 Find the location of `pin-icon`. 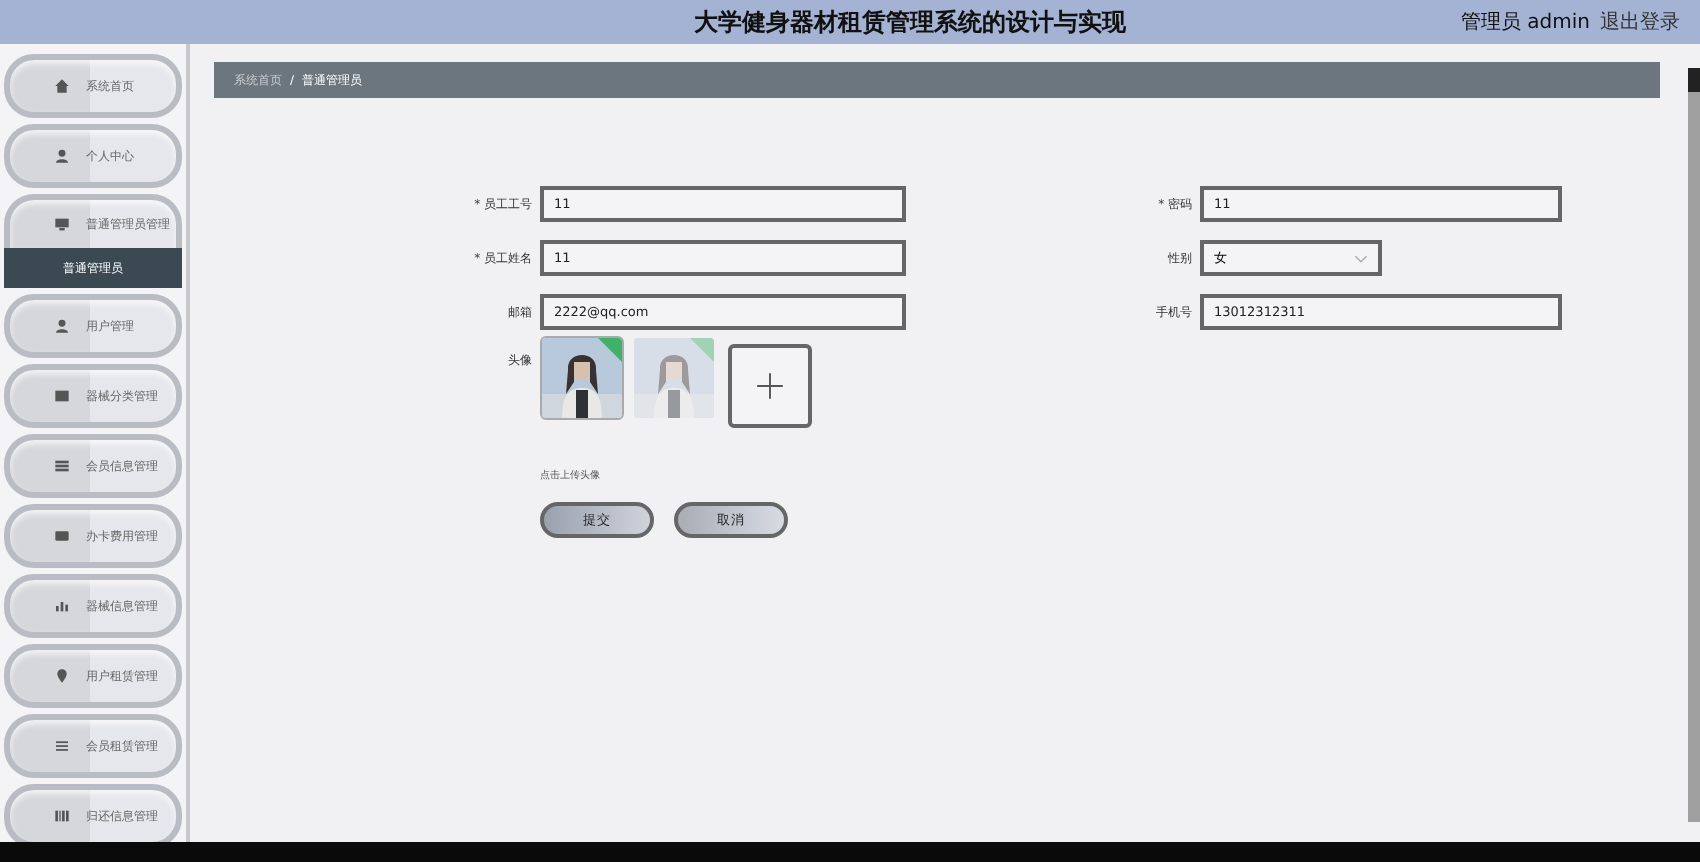

pin-icon is located at coordinates (62, 676).